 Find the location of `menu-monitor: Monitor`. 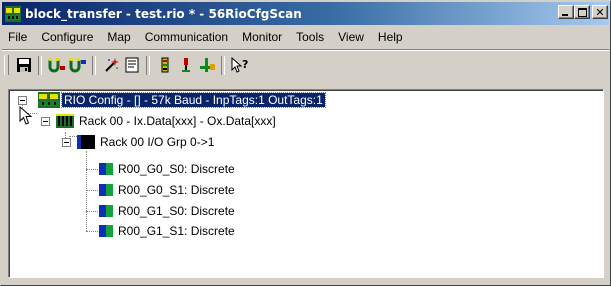

menu-monitor: Monitor is located at coordinates (262, 37).